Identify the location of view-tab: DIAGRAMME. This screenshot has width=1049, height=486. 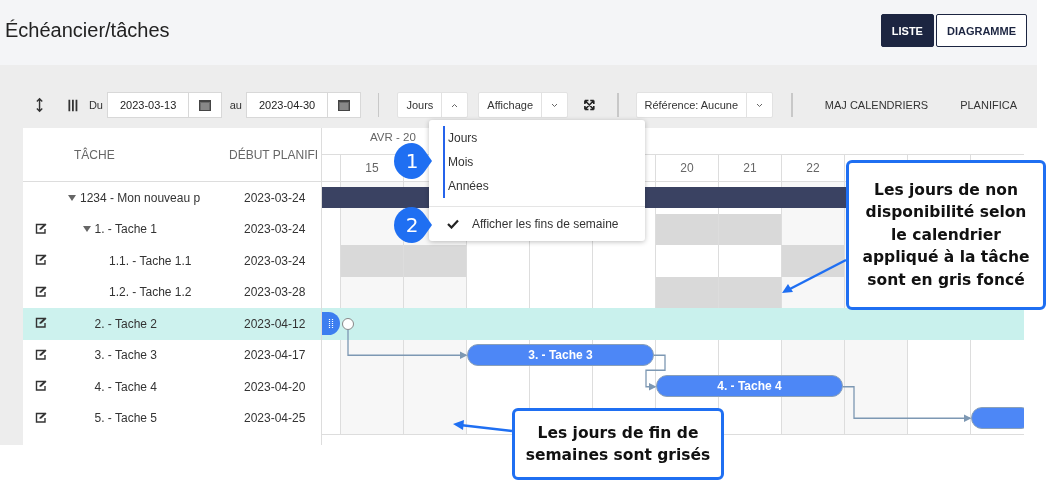
(981, 30).